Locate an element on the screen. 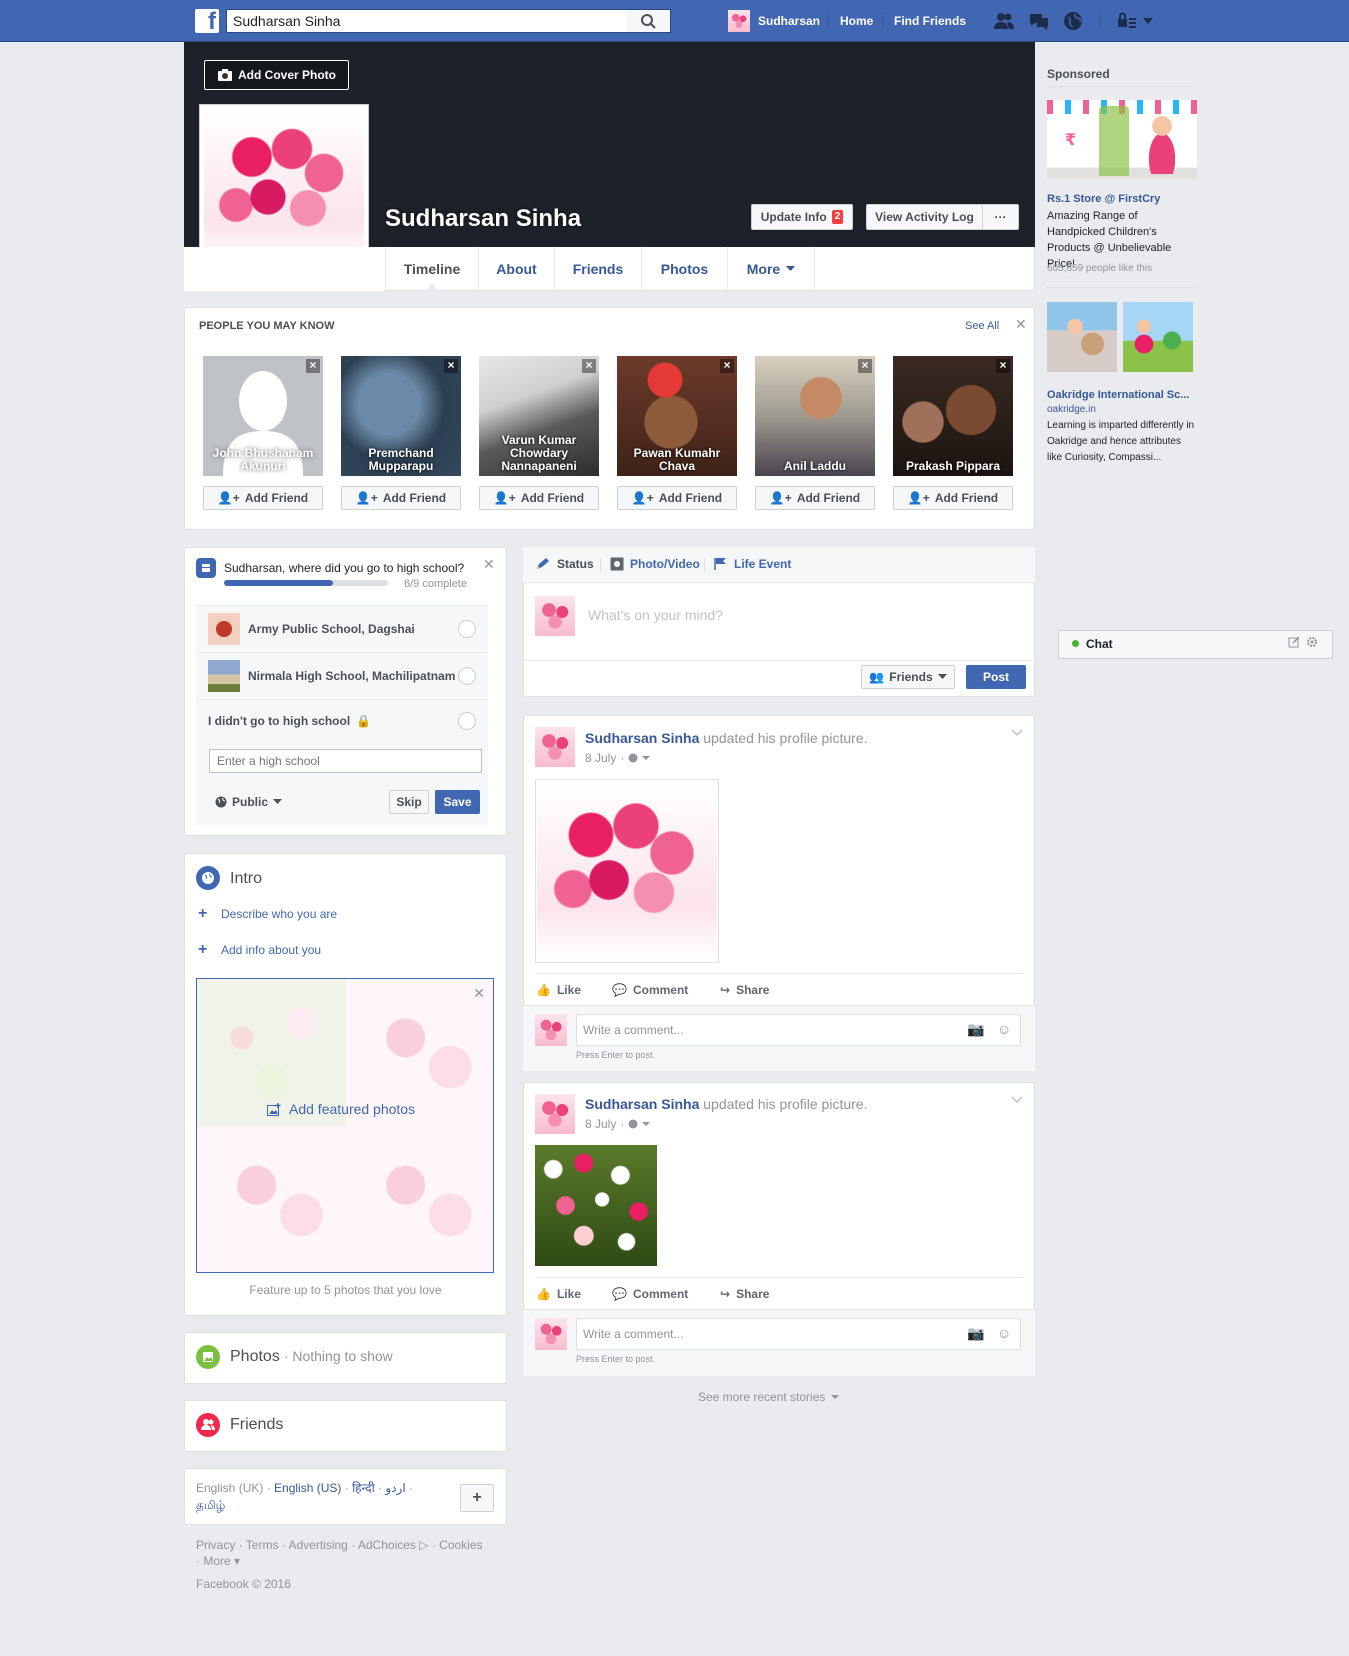 The height and width of the screenshot is (1656, 1349). tab-more: More is located at coordinates (771, 268).